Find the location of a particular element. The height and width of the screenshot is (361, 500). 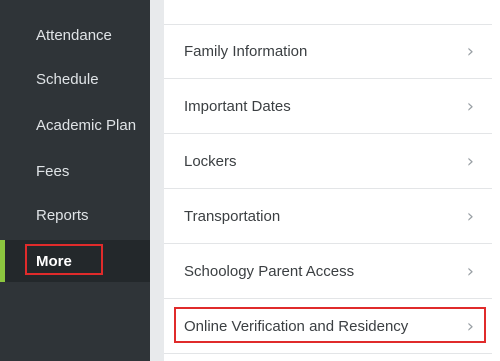

menu-item-transportation: Transportation › is located at coordinates (328, 216).